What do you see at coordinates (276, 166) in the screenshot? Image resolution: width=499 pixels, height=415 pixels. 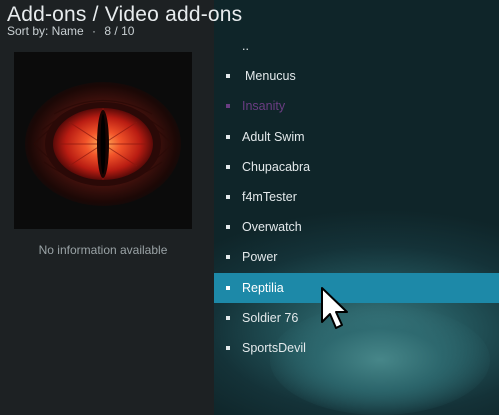 I see `list-item-label: Chupacabra` at bounding box center [276, 166].